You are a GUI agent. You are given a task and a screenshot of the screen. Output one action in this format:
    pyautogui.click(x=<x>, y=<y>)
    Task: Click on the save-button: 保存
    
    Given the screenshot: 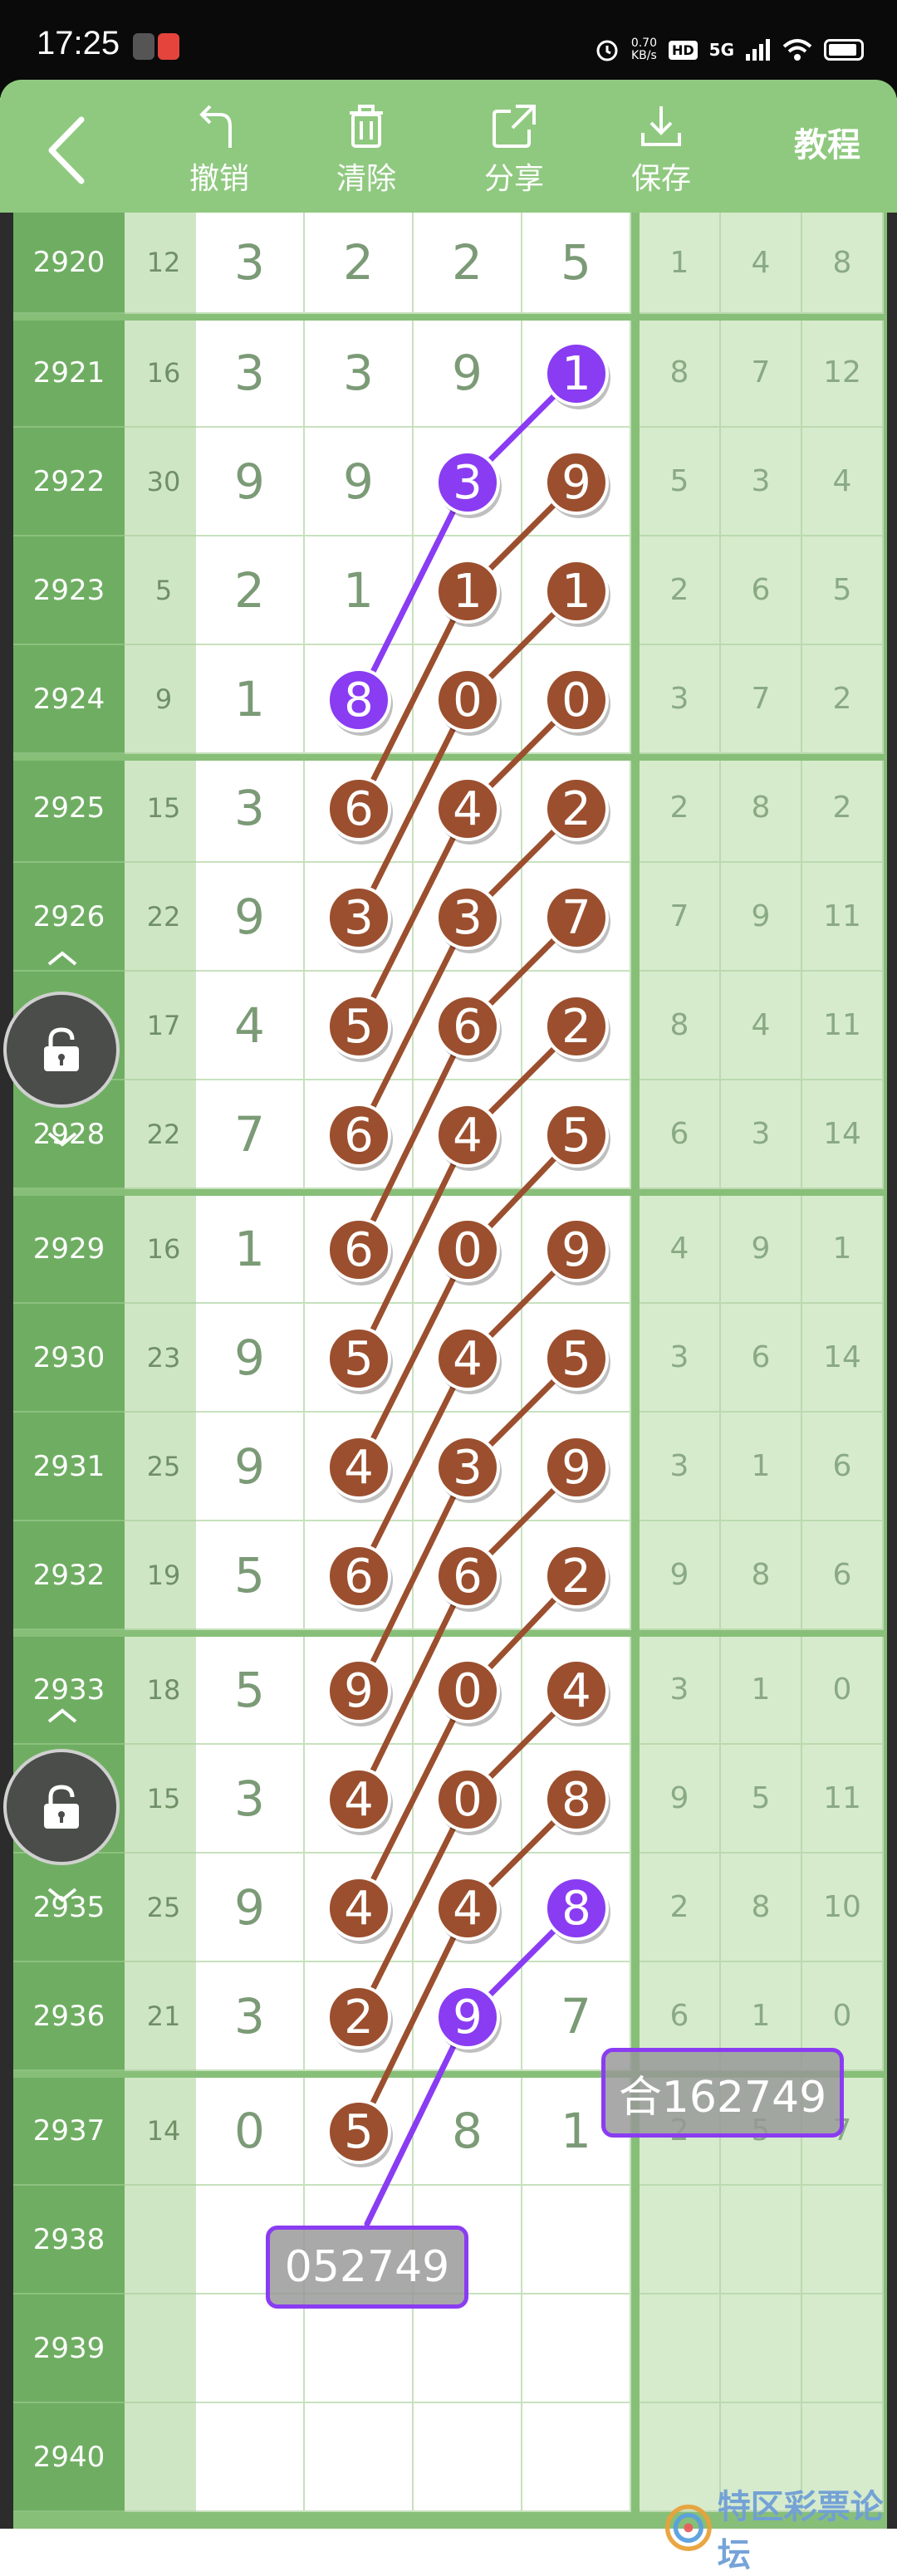 What is the action you would take?
    pyautogui.click(x=661, y=148)
    